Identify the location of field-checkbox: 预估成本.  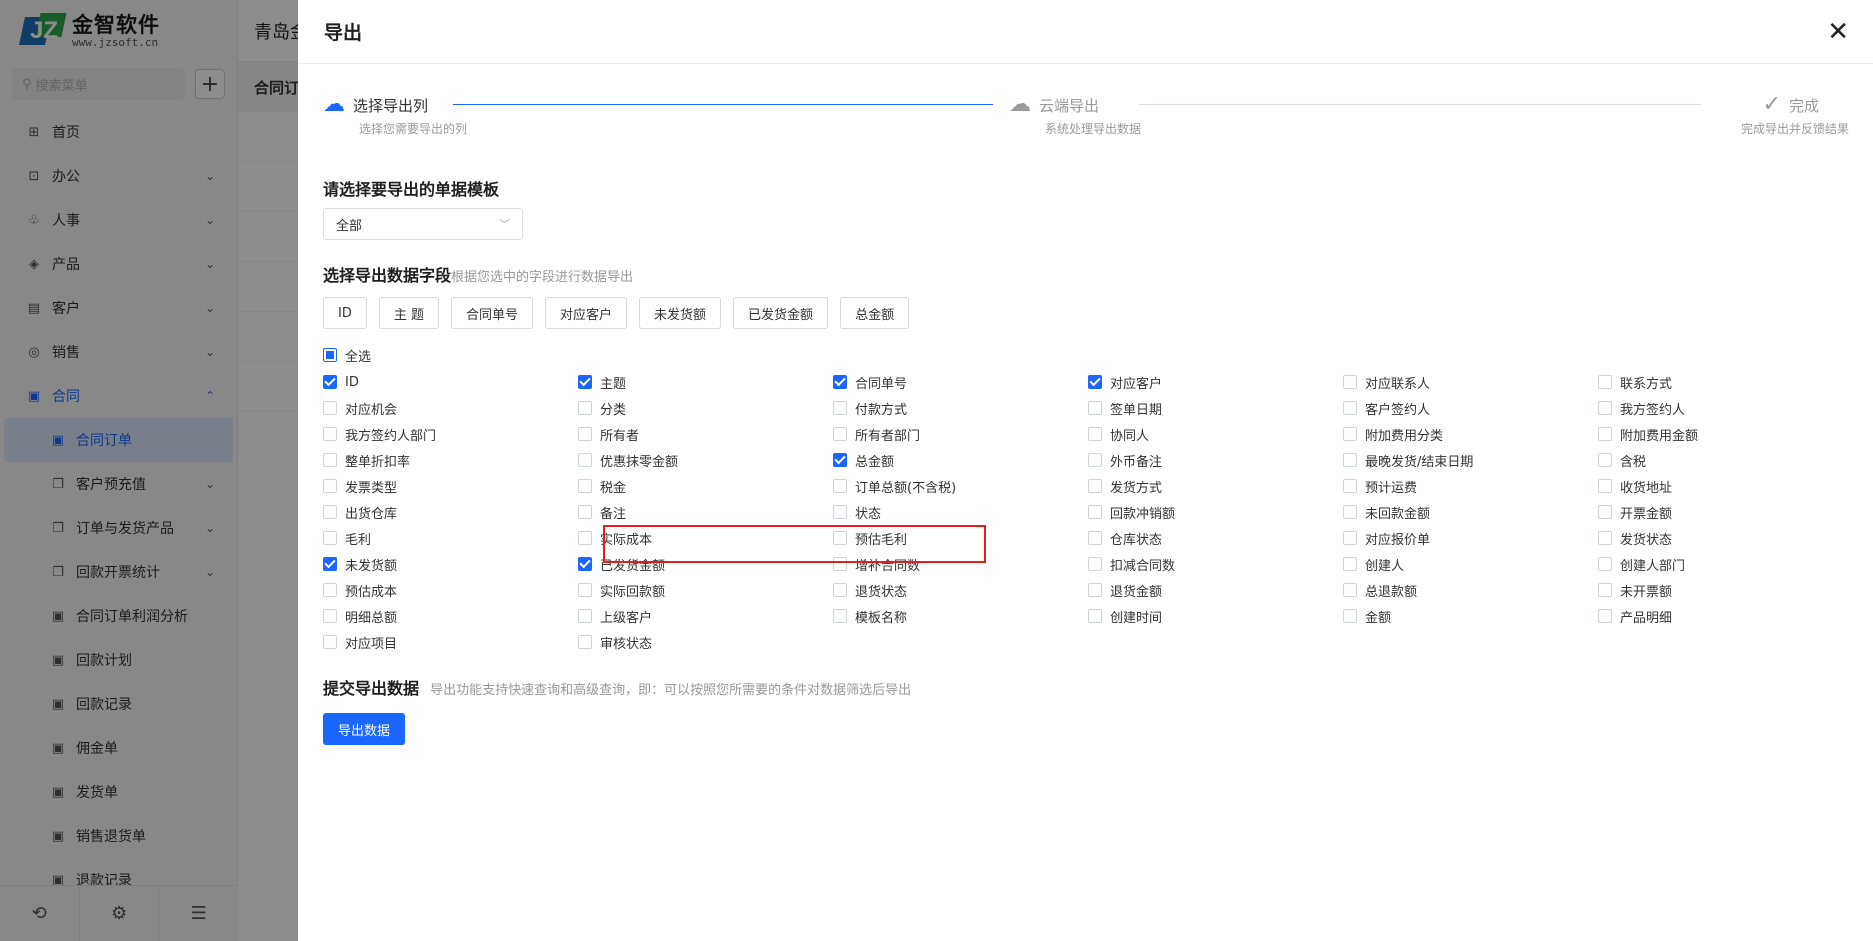
(450, 590).